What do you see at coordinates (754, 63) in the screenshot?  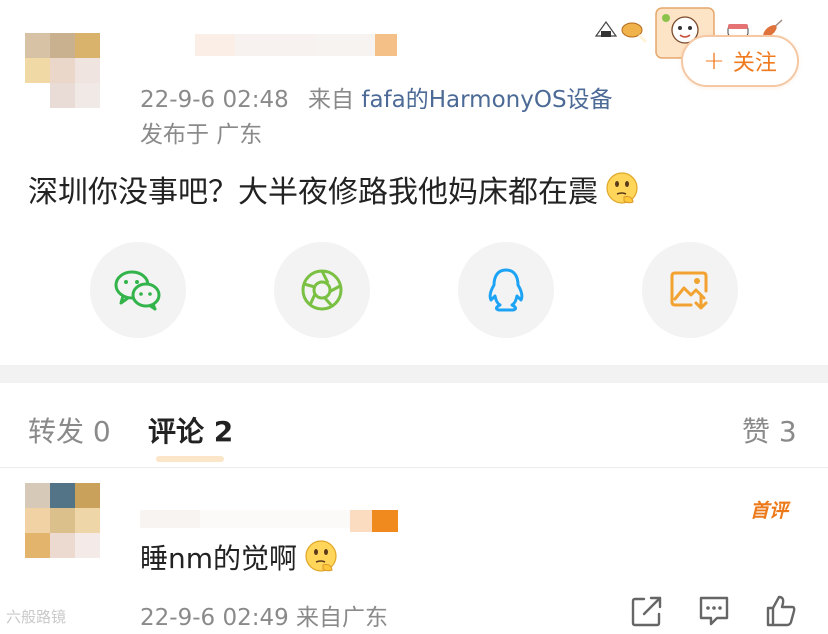 I see `follow-label: 关注` at bounding box center [754, 63].